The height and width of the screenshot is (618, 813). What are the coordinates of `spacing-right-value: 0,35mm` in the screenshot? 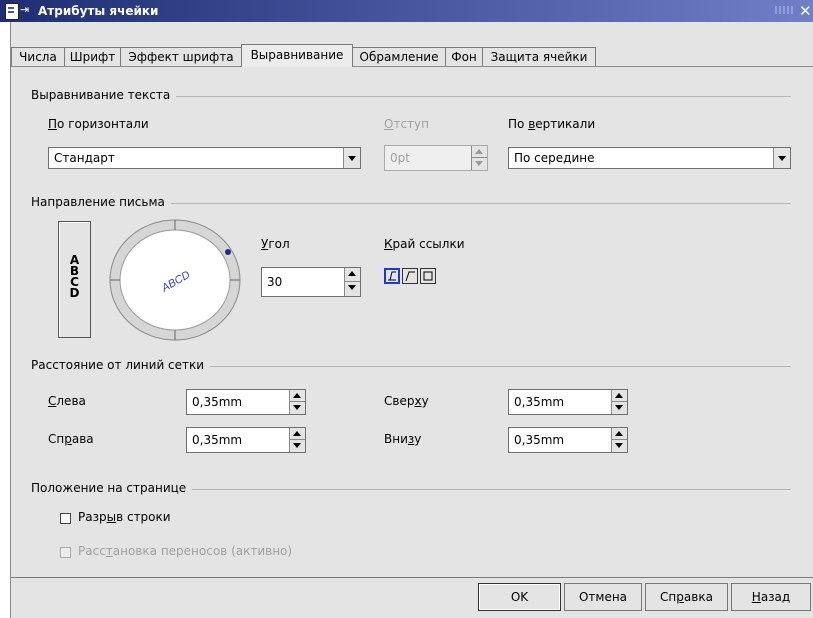 It's located at (217, 440).